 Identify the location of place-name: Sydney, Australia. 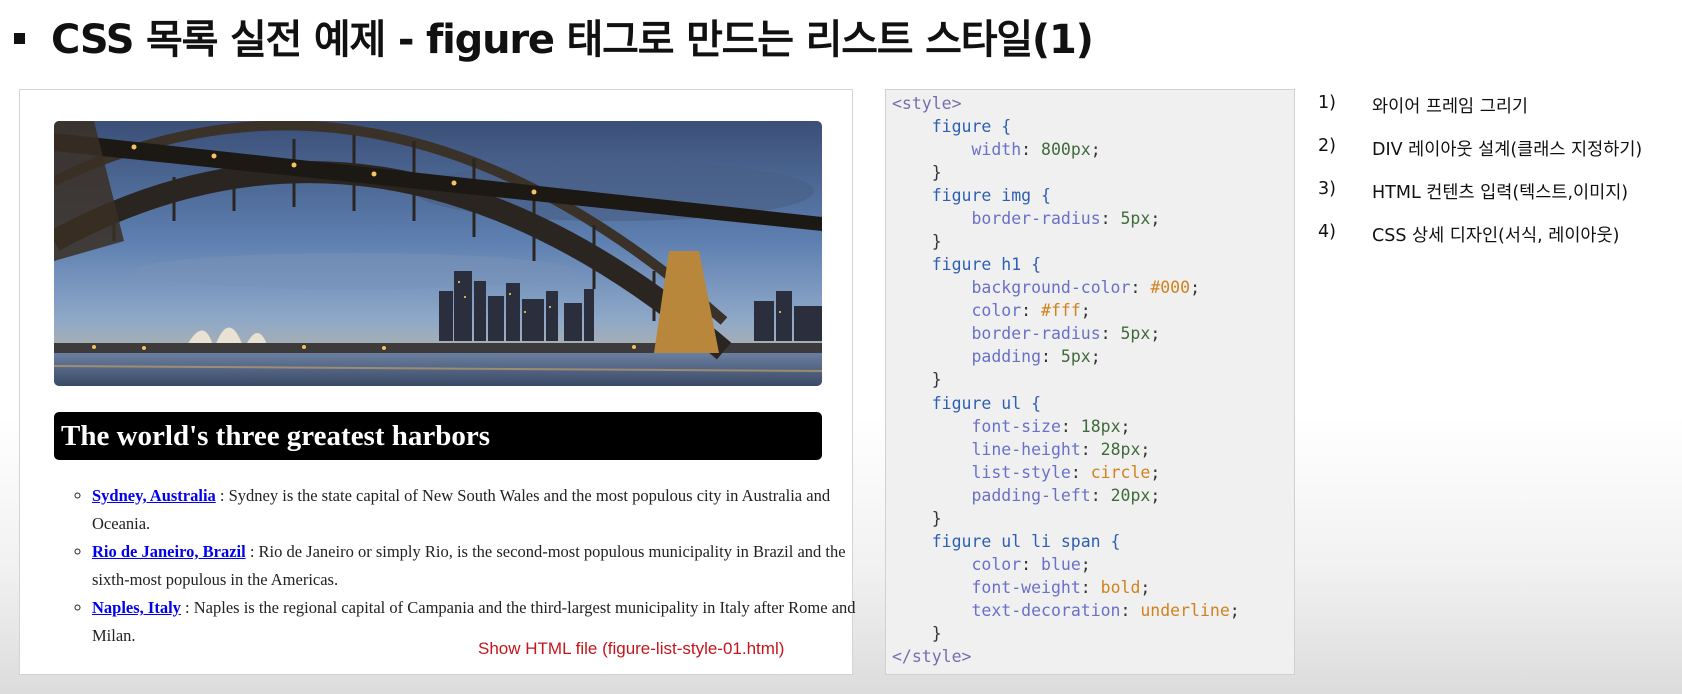
(154, 495).